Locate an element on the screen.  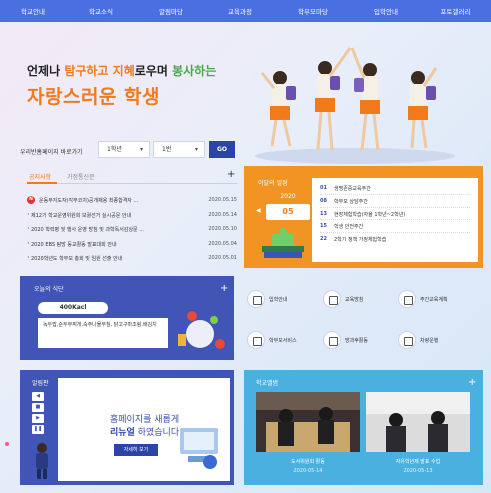
quick-link-weekly-plan: 주간교육계획 is located at coordinates (435, 300).